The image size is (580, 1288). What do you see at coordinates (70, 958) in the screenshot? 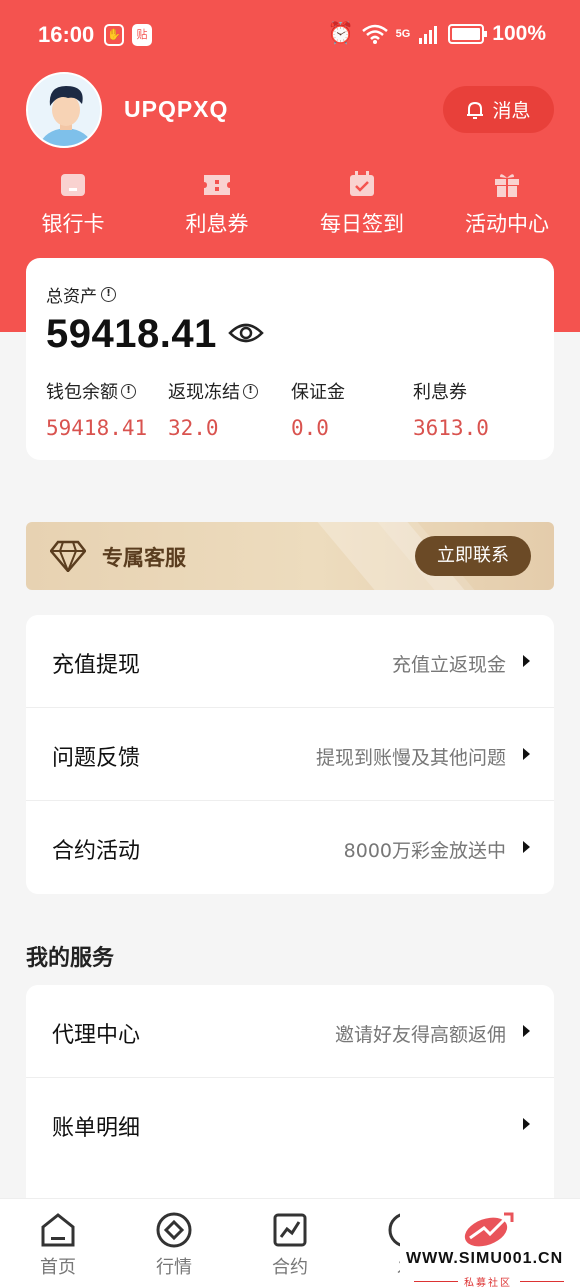
I see `services-section-title: 我的服务` at bounding box center [70, 958].